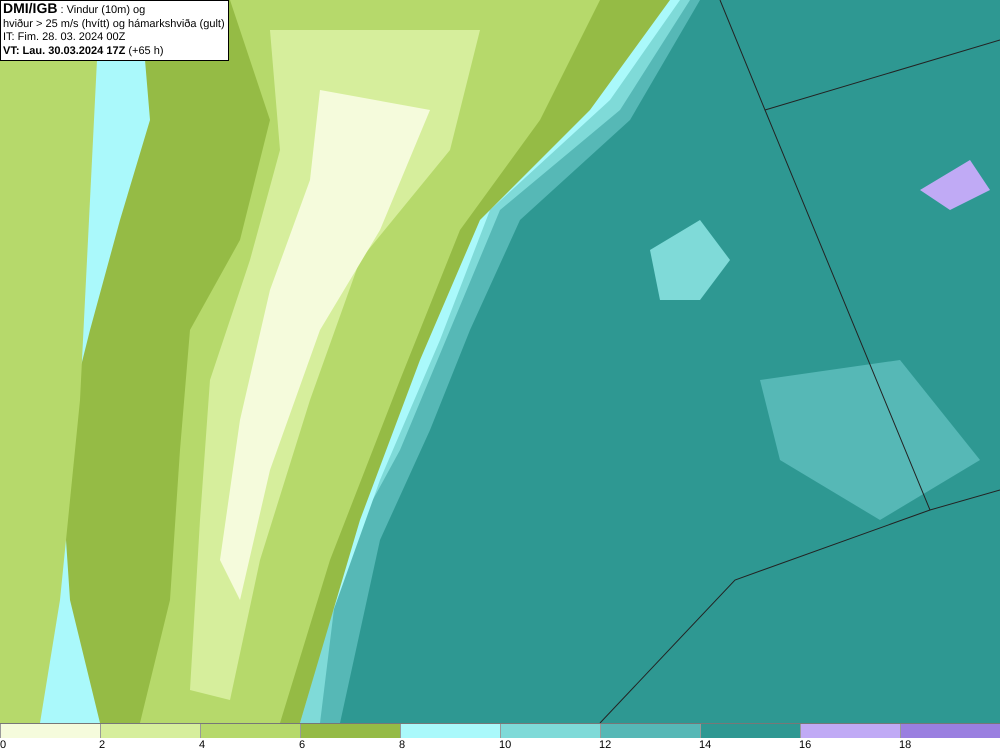 The width and height of the screenshot is (1000, 753). What do you see at coordinates (302, 745) in the screenshot?
I see `legend-label: 6` at bounding box center [302, 745].